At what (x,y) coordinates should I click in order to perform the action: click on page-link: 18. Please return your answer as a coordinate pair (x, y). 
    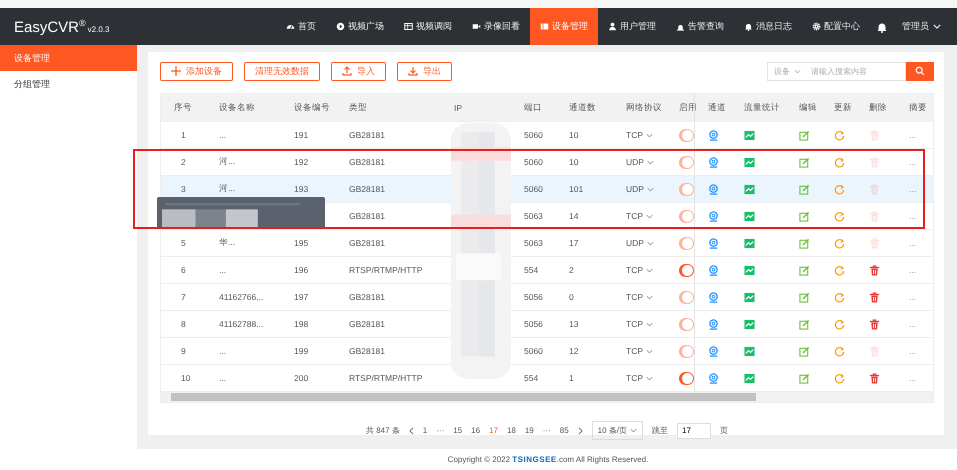
    Looking at the image, I should click on (511, 430).